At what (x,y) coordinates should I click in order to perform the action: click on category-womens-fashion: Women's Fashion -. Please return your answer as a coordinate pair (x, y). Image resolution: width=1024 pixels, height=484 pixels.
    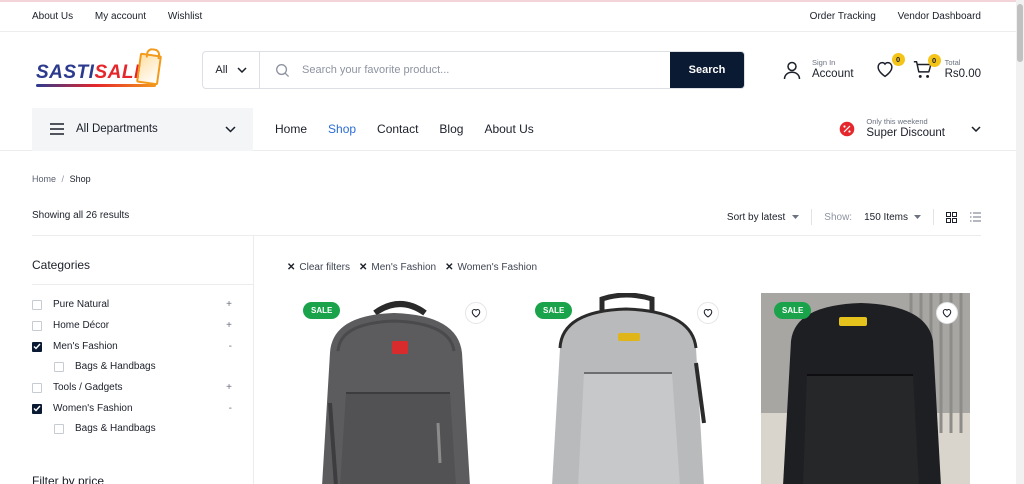
    Looking at the image, I should click on (132, 408).